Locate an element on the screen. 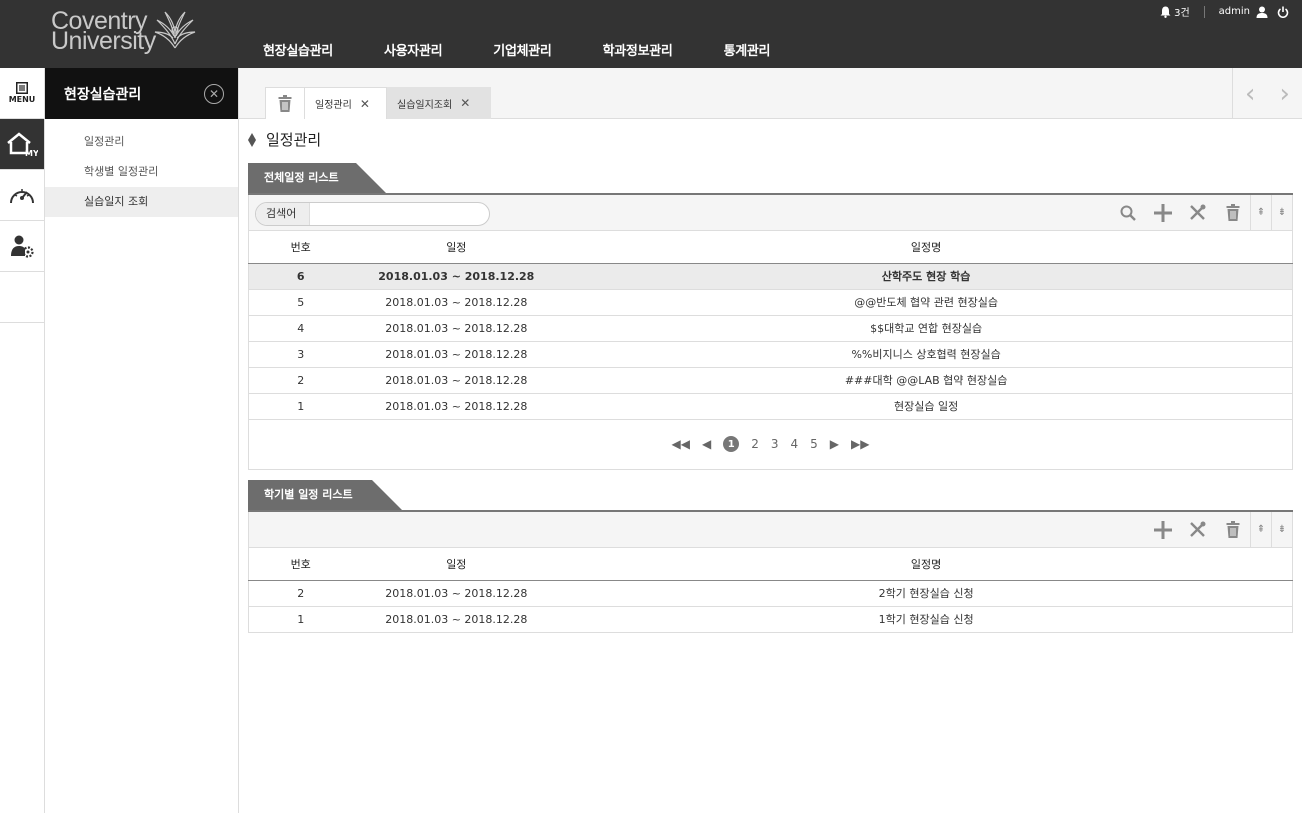 The width and height of the screenshot is (1302, 813). home-my-icon: MY is located at coordinates (22, 144).